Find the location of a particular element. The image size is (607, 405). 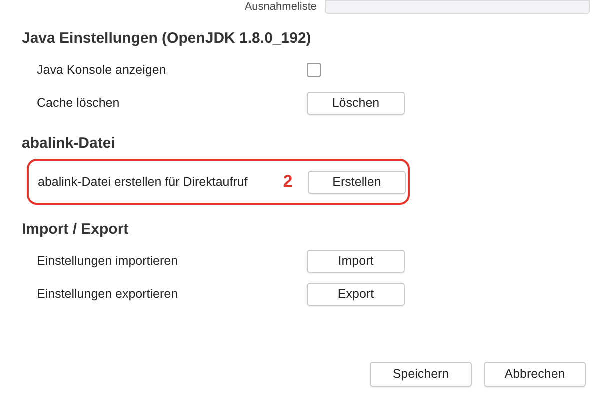

section-heading: abalink-Datei is located at coordinates (69, 144).